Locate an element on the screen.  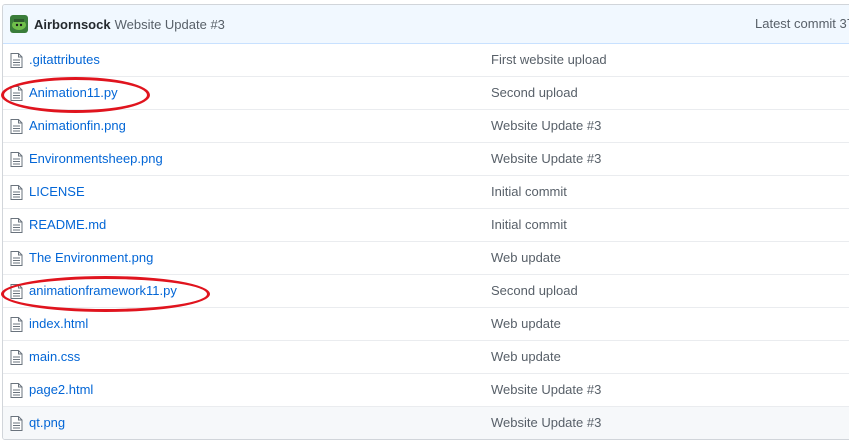
file-link: animationframework11.py is located at coordinates (103, 290).